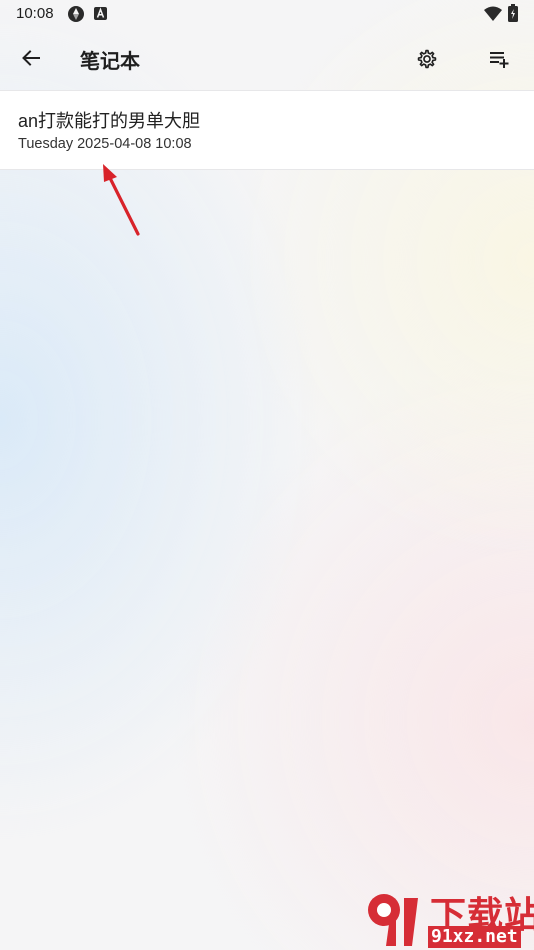  Describe the element at coordinates (493, 13) in the screenshot. I see `wifi-icon` at that location.